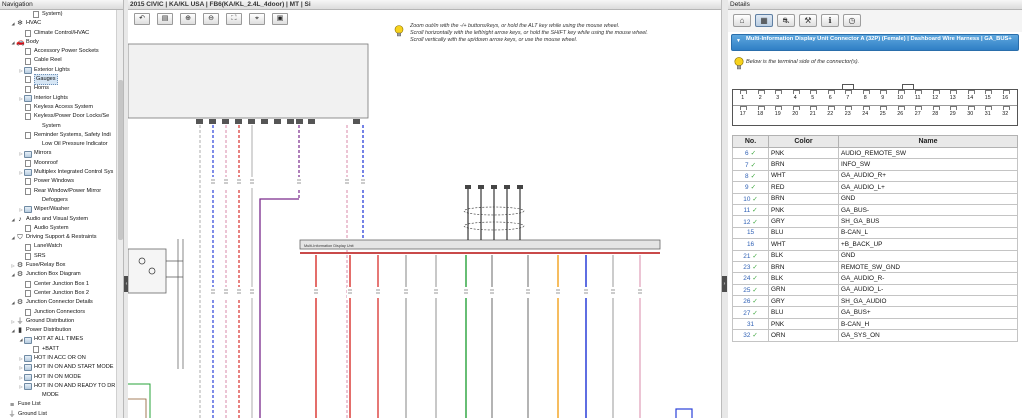 The width and height of the screenshot is (1022, 418). What do you see at coordinates (211, 19) in the screenshot?
I see `zoom-out-button: ⊖` at bounding box center [211, 19].